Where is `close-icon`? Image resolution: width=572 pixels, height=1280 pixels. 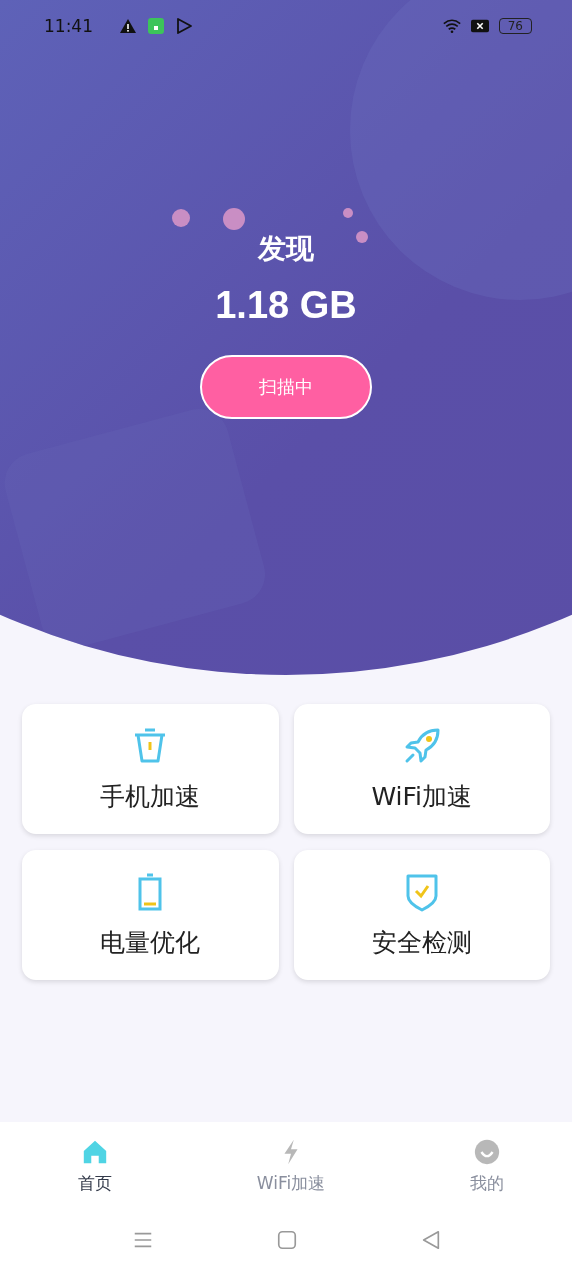
close-icon is located at coordinates (479, 26).